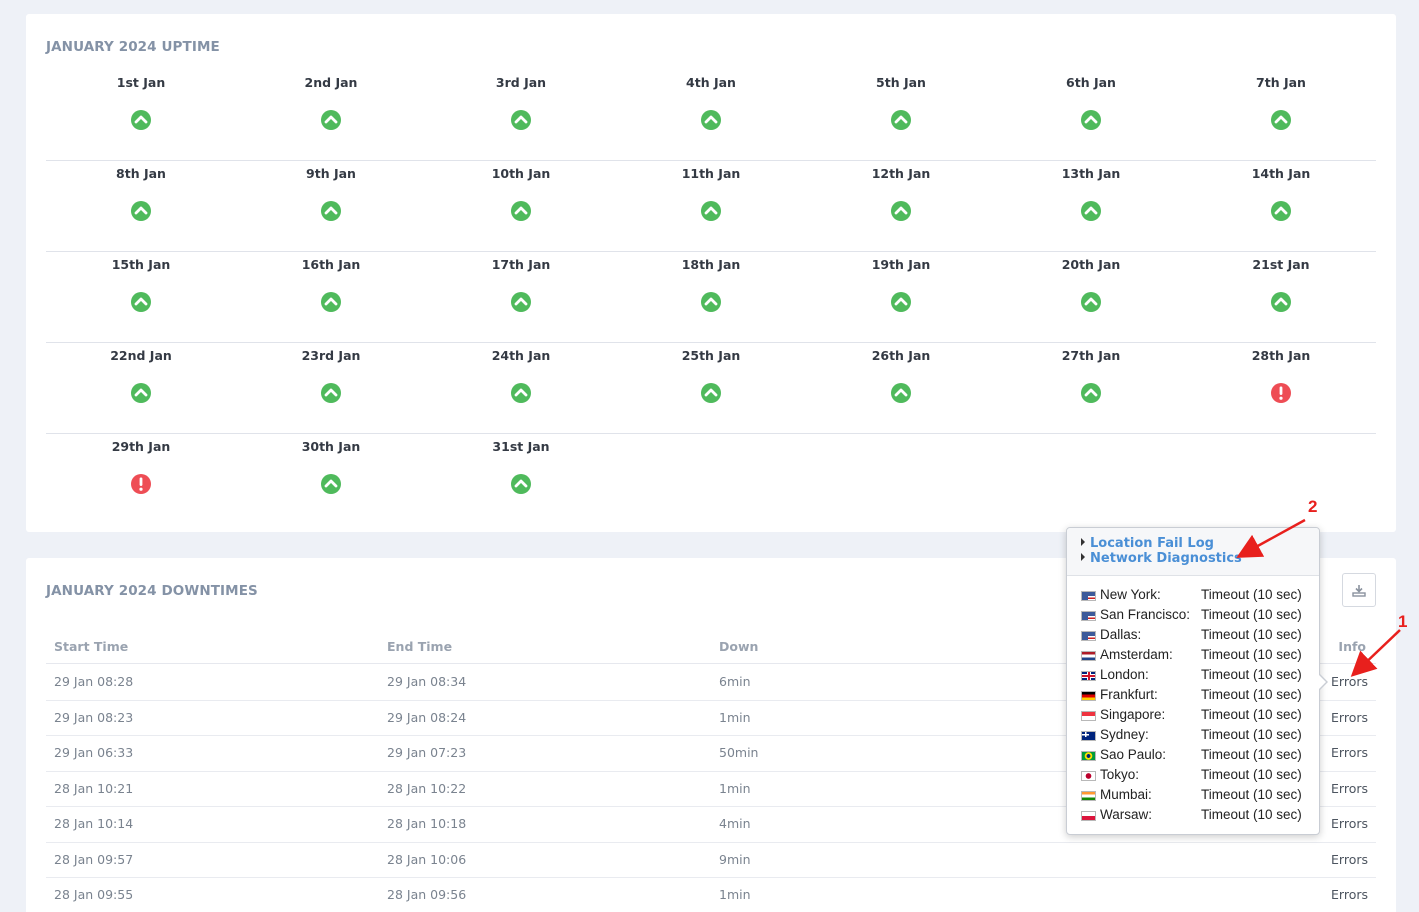 The width and height of the screenshot is (1419, 912). I want to click on col-end-time: End Time, so click(420, 646).